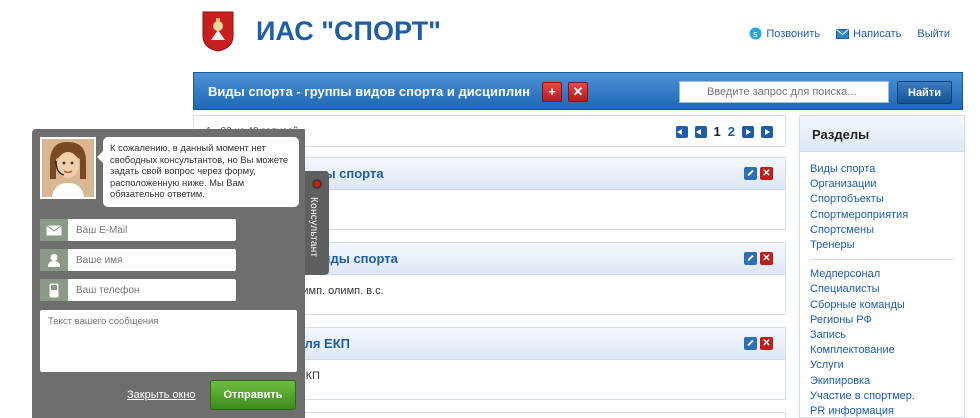 This screenshot has height=418, width=980. What do you see at coordinates (882, 260) in the screenshot?
I see `sidebar-divider` at bounding box center [882, 260].